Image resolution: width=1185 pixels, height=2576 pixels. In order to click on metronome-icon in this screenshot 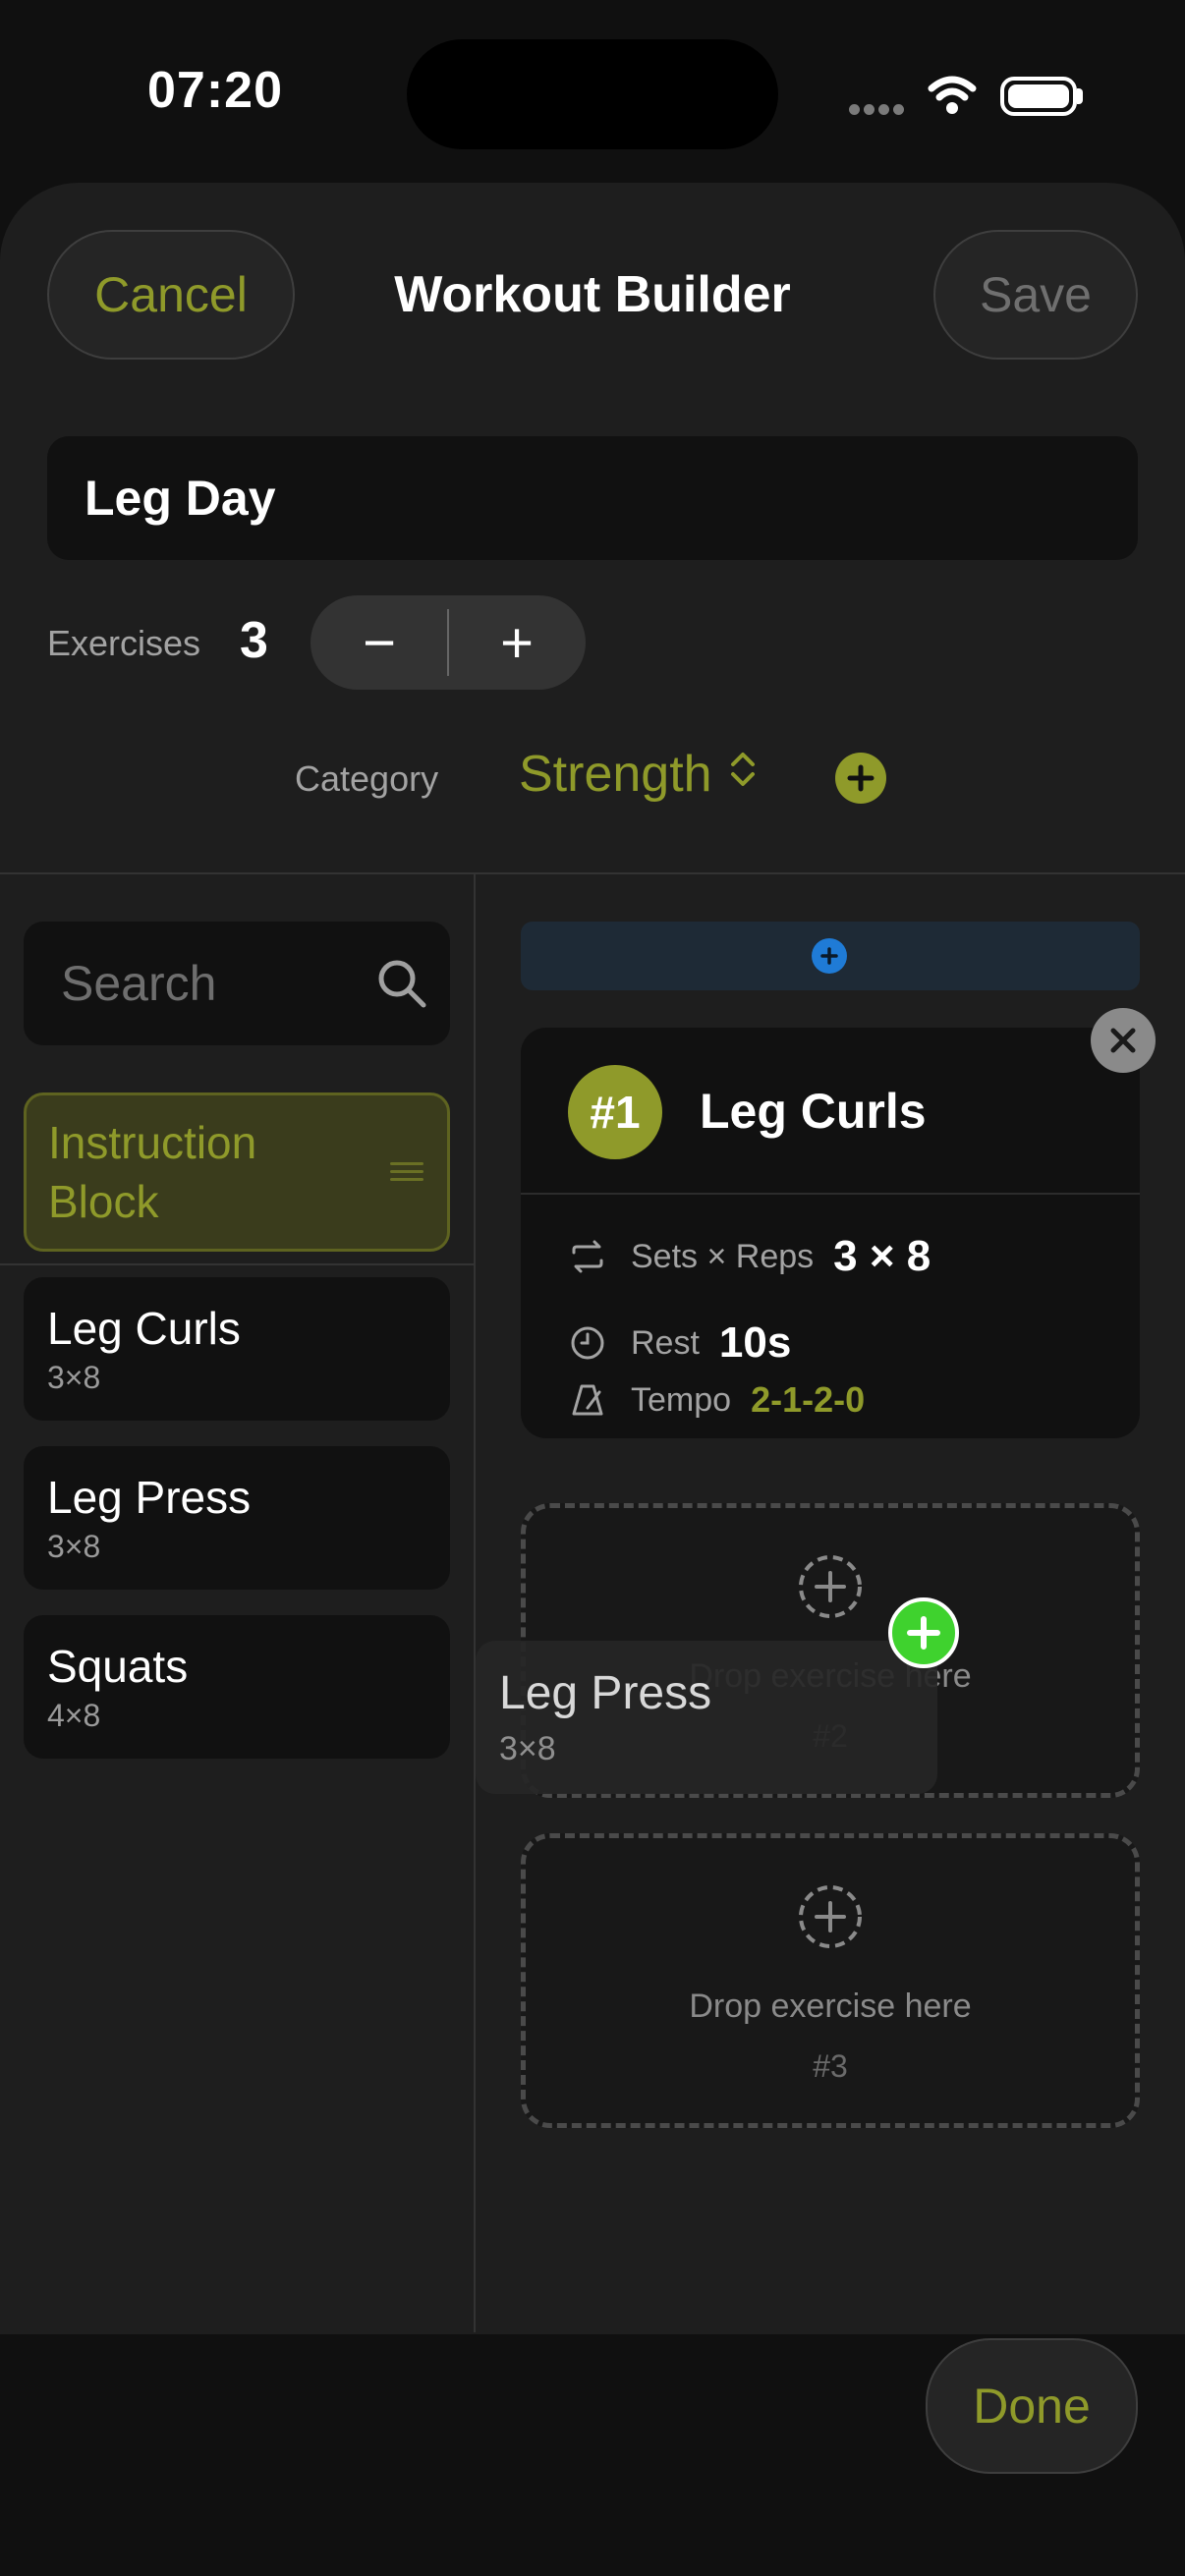, I will do `click(588, 1400)`.